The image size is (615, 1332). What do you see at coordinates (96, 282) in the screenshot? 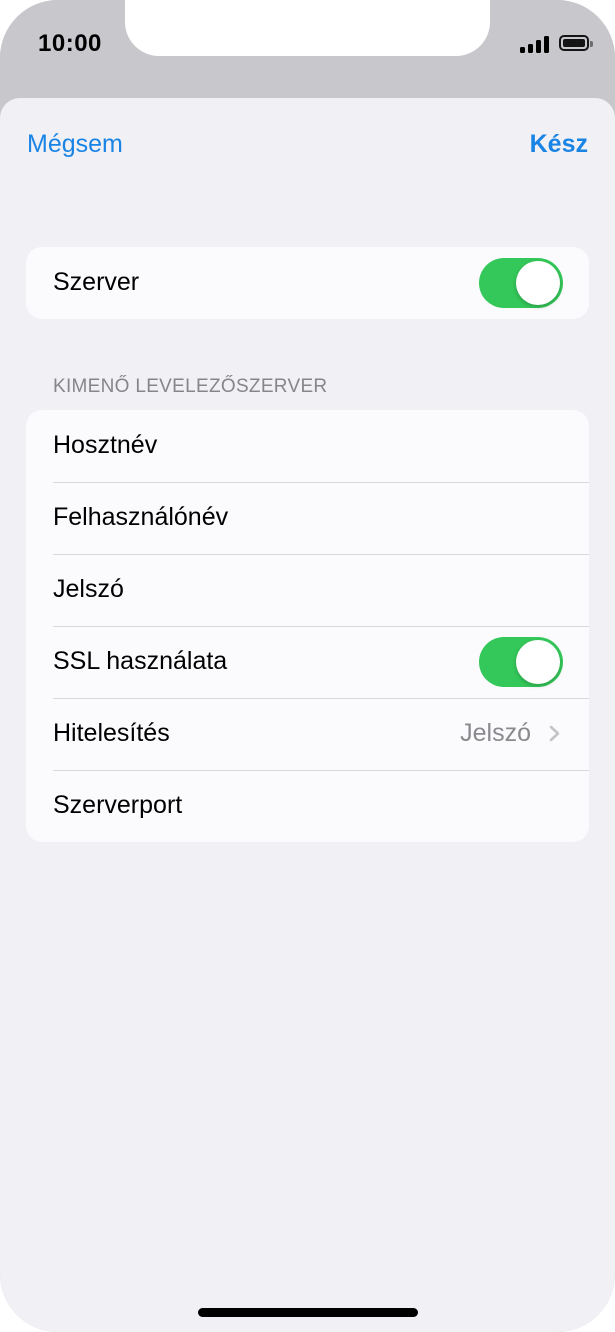
I see `server-label: Szerver` at bounding box center [96, 282].